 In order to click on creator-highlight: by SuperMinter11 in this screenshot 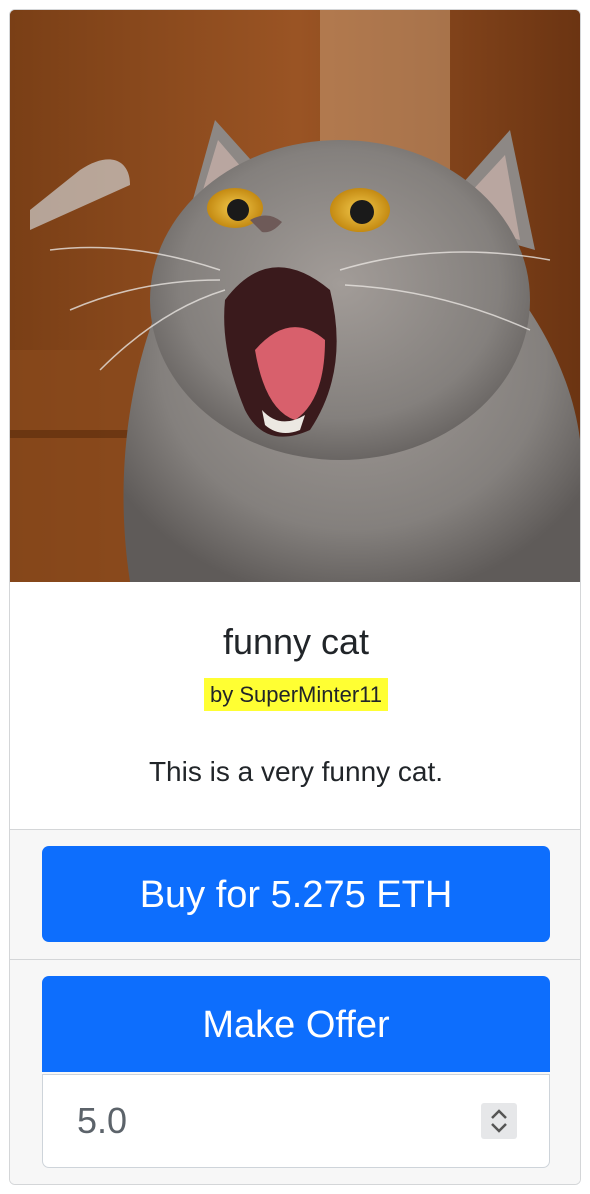, I will do `click(295, 694)`.